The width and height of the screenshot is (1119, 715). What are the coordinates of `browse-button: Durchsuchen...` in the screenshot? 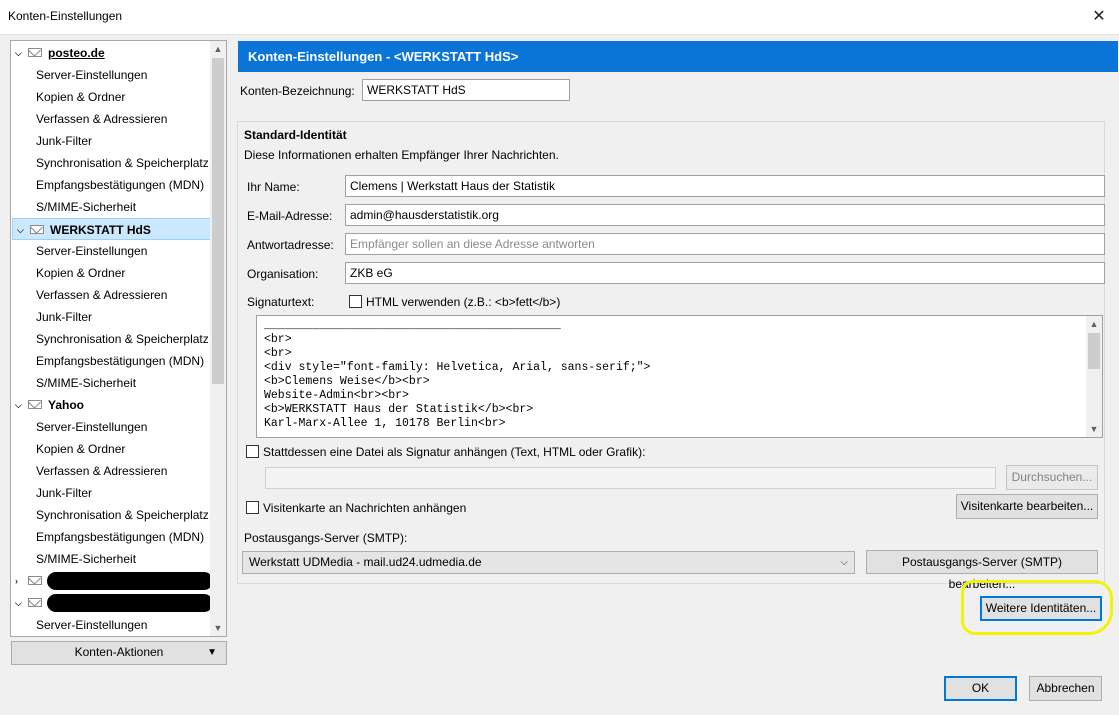 It's located at (1052, 477).